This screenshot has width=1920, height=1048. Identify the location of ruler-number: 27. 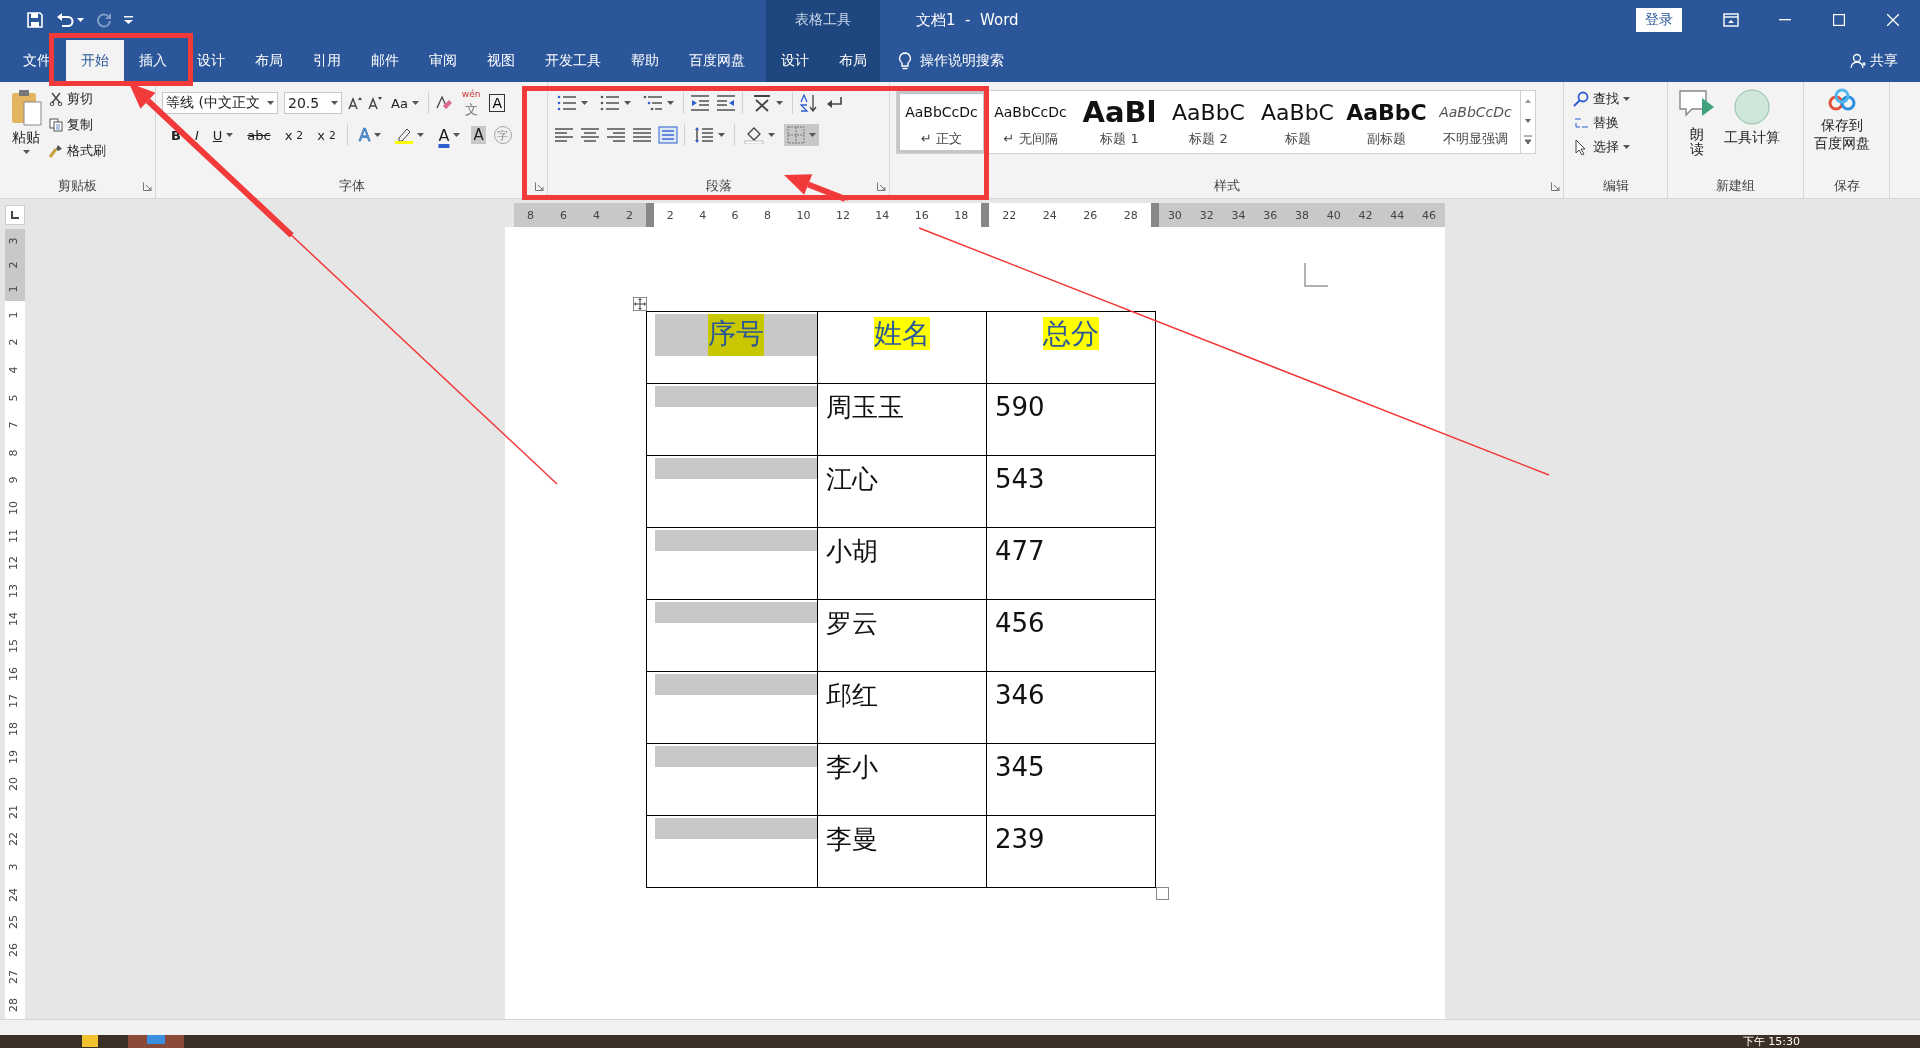
(14, 978).